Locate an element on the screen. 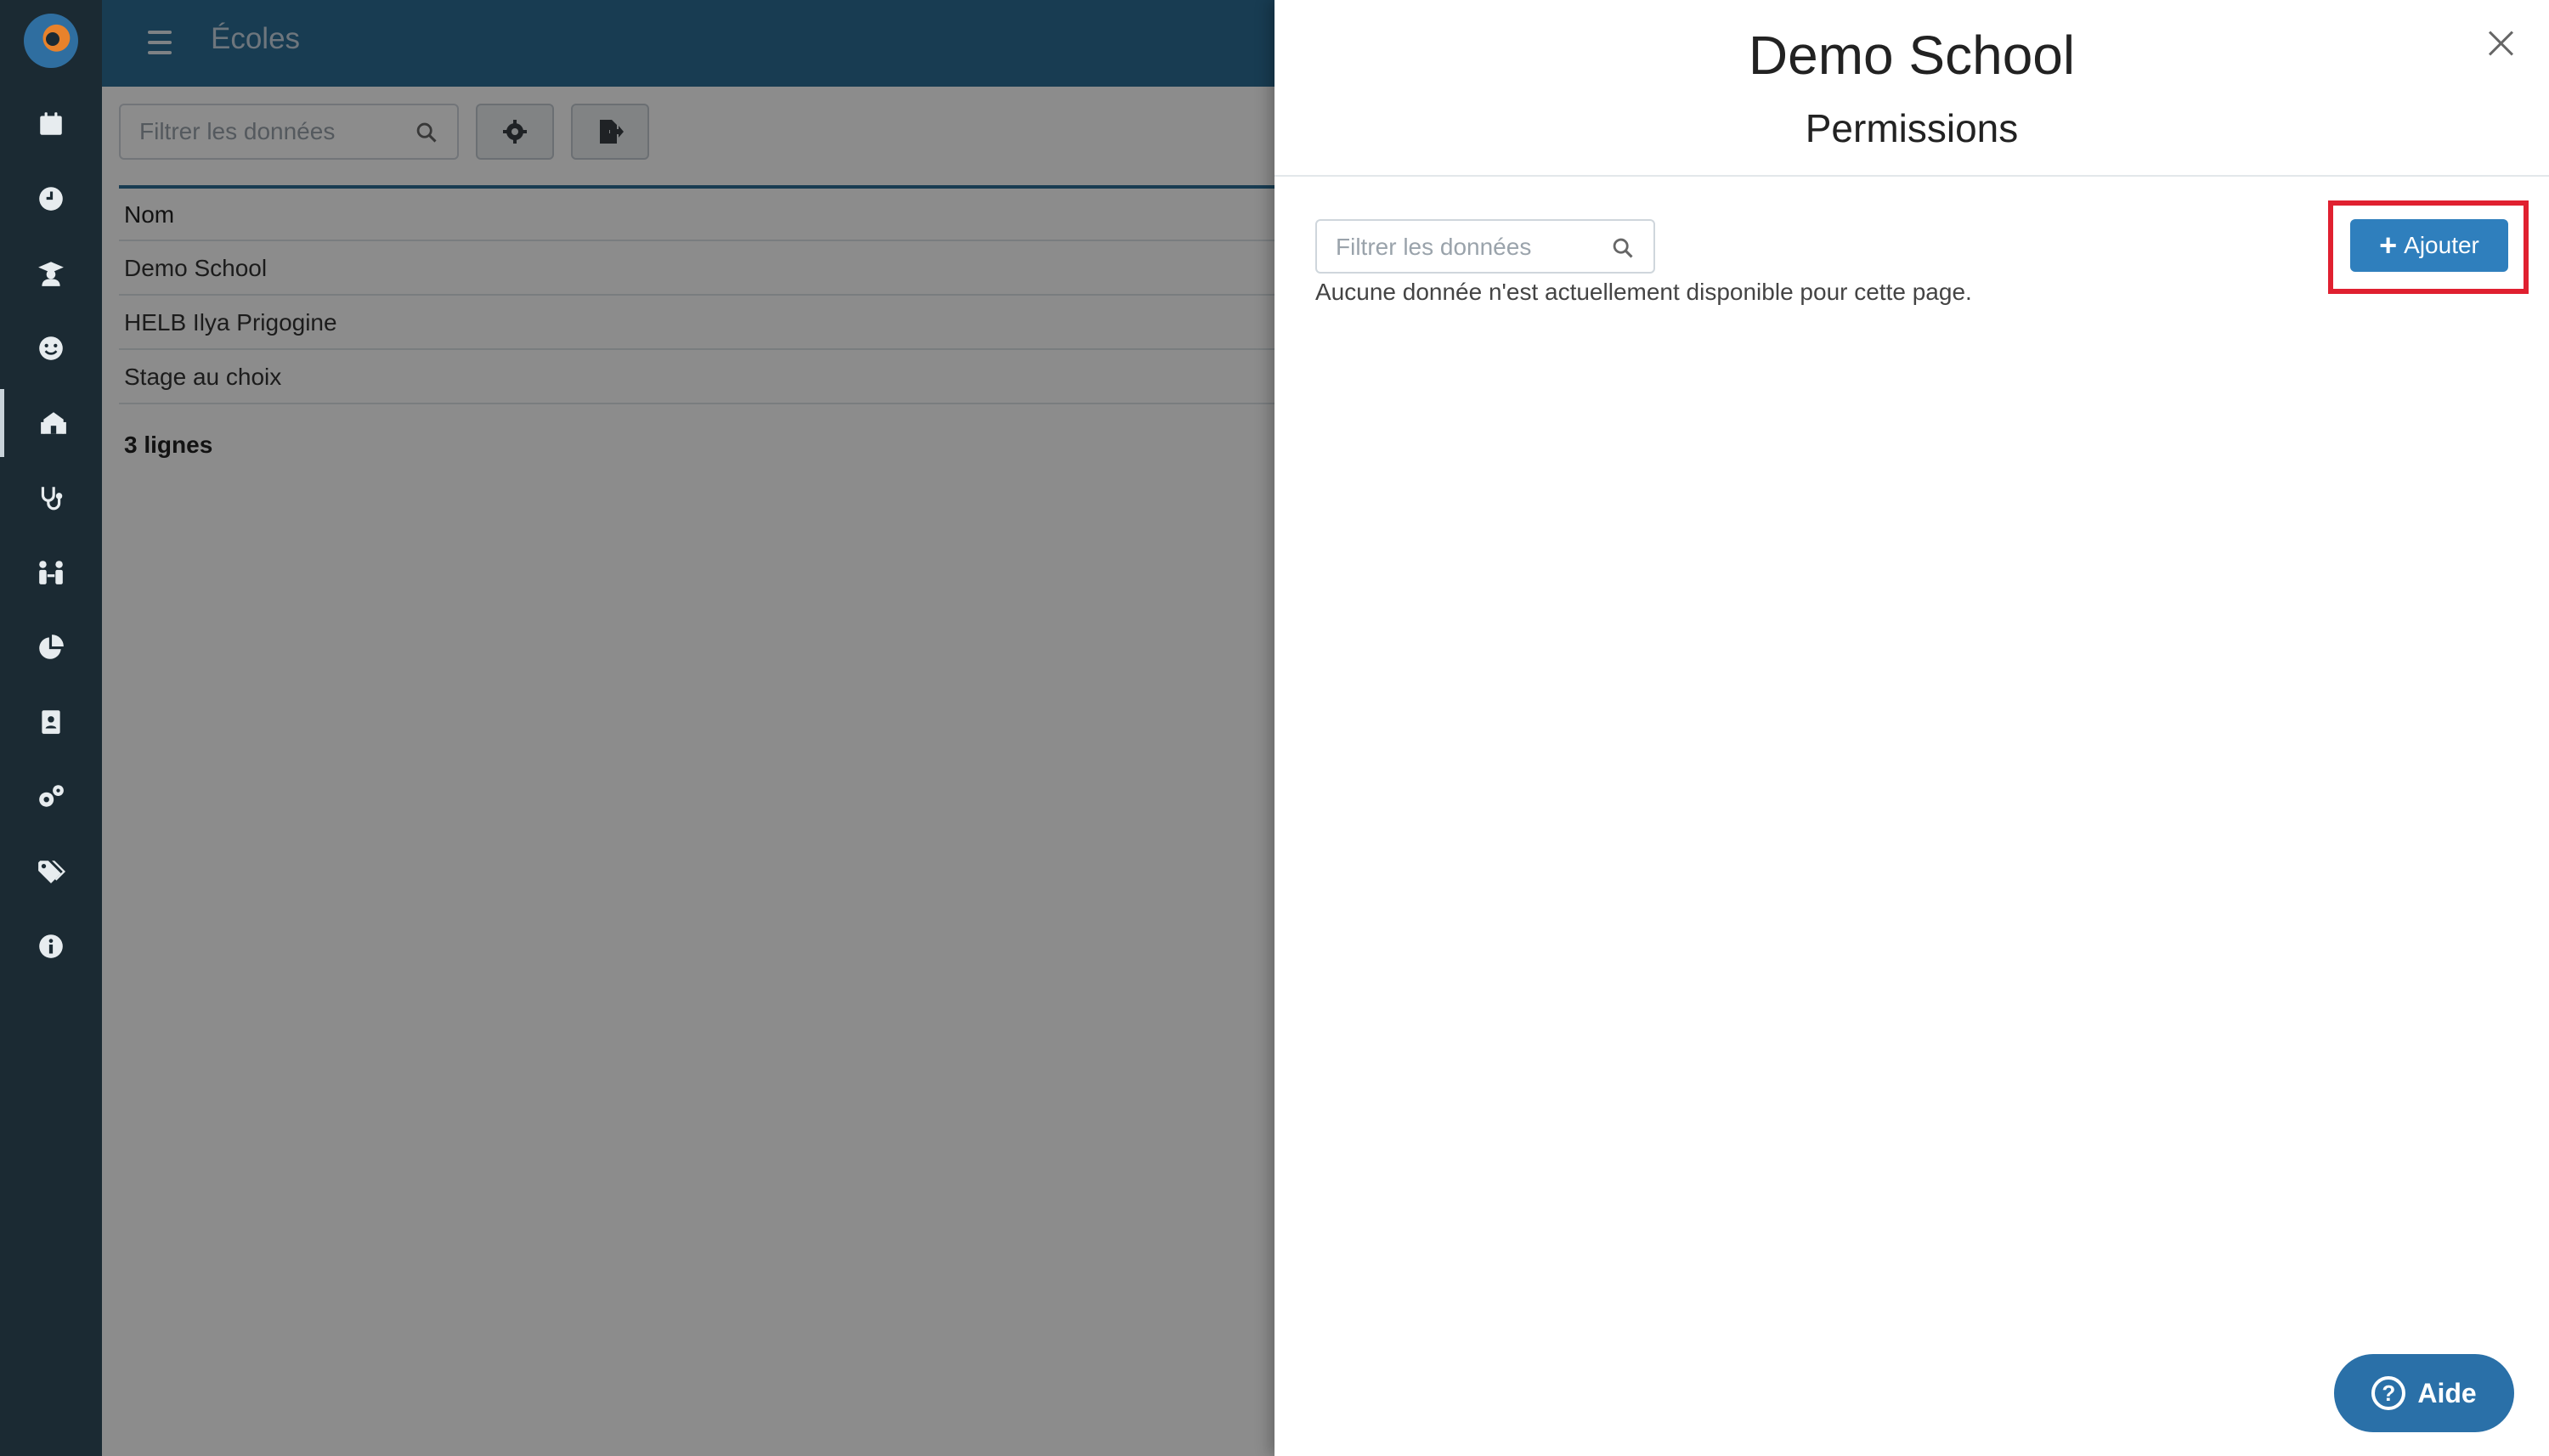  people-connection-icon is located at coordinates (51, 572).